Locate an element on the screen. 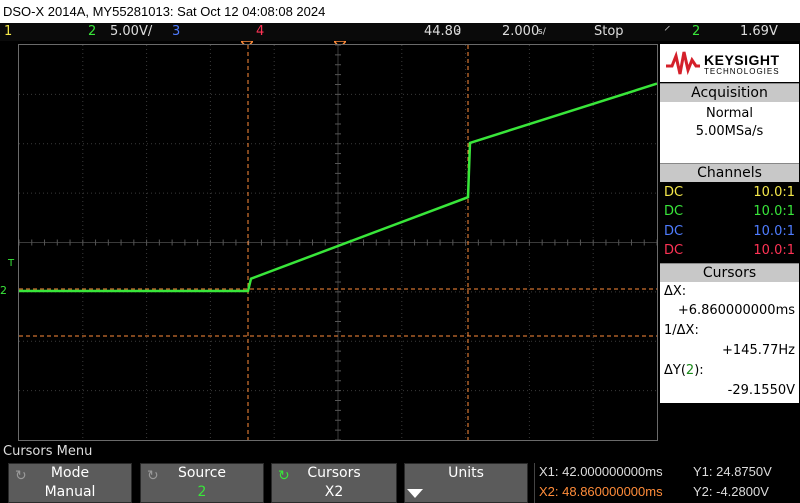 The width and height of the screenshot is (800, 503). source-label: Source is located at coordinates (202, 473).